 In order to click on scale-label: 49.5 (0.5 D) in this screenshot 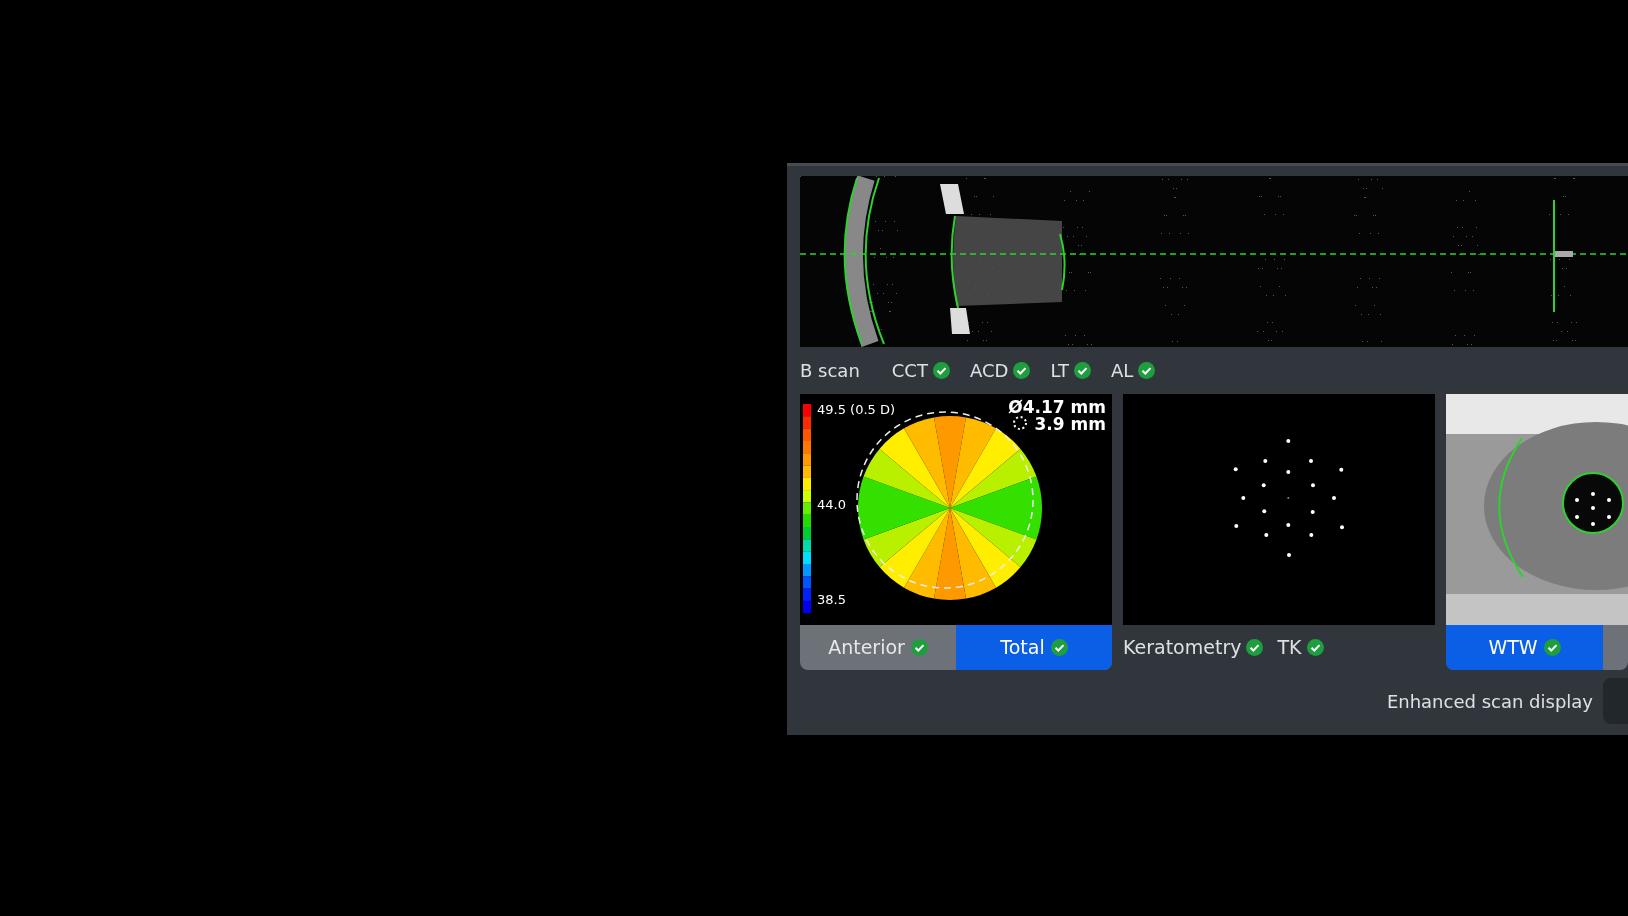, I will do `click(856, 409)`.